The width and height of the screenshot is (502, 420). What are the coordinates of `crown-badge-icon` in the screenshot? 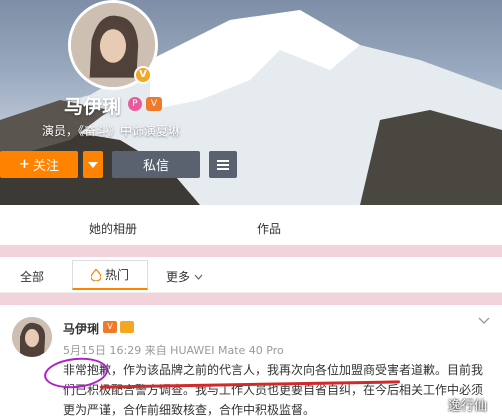 It's located at (127, 327).